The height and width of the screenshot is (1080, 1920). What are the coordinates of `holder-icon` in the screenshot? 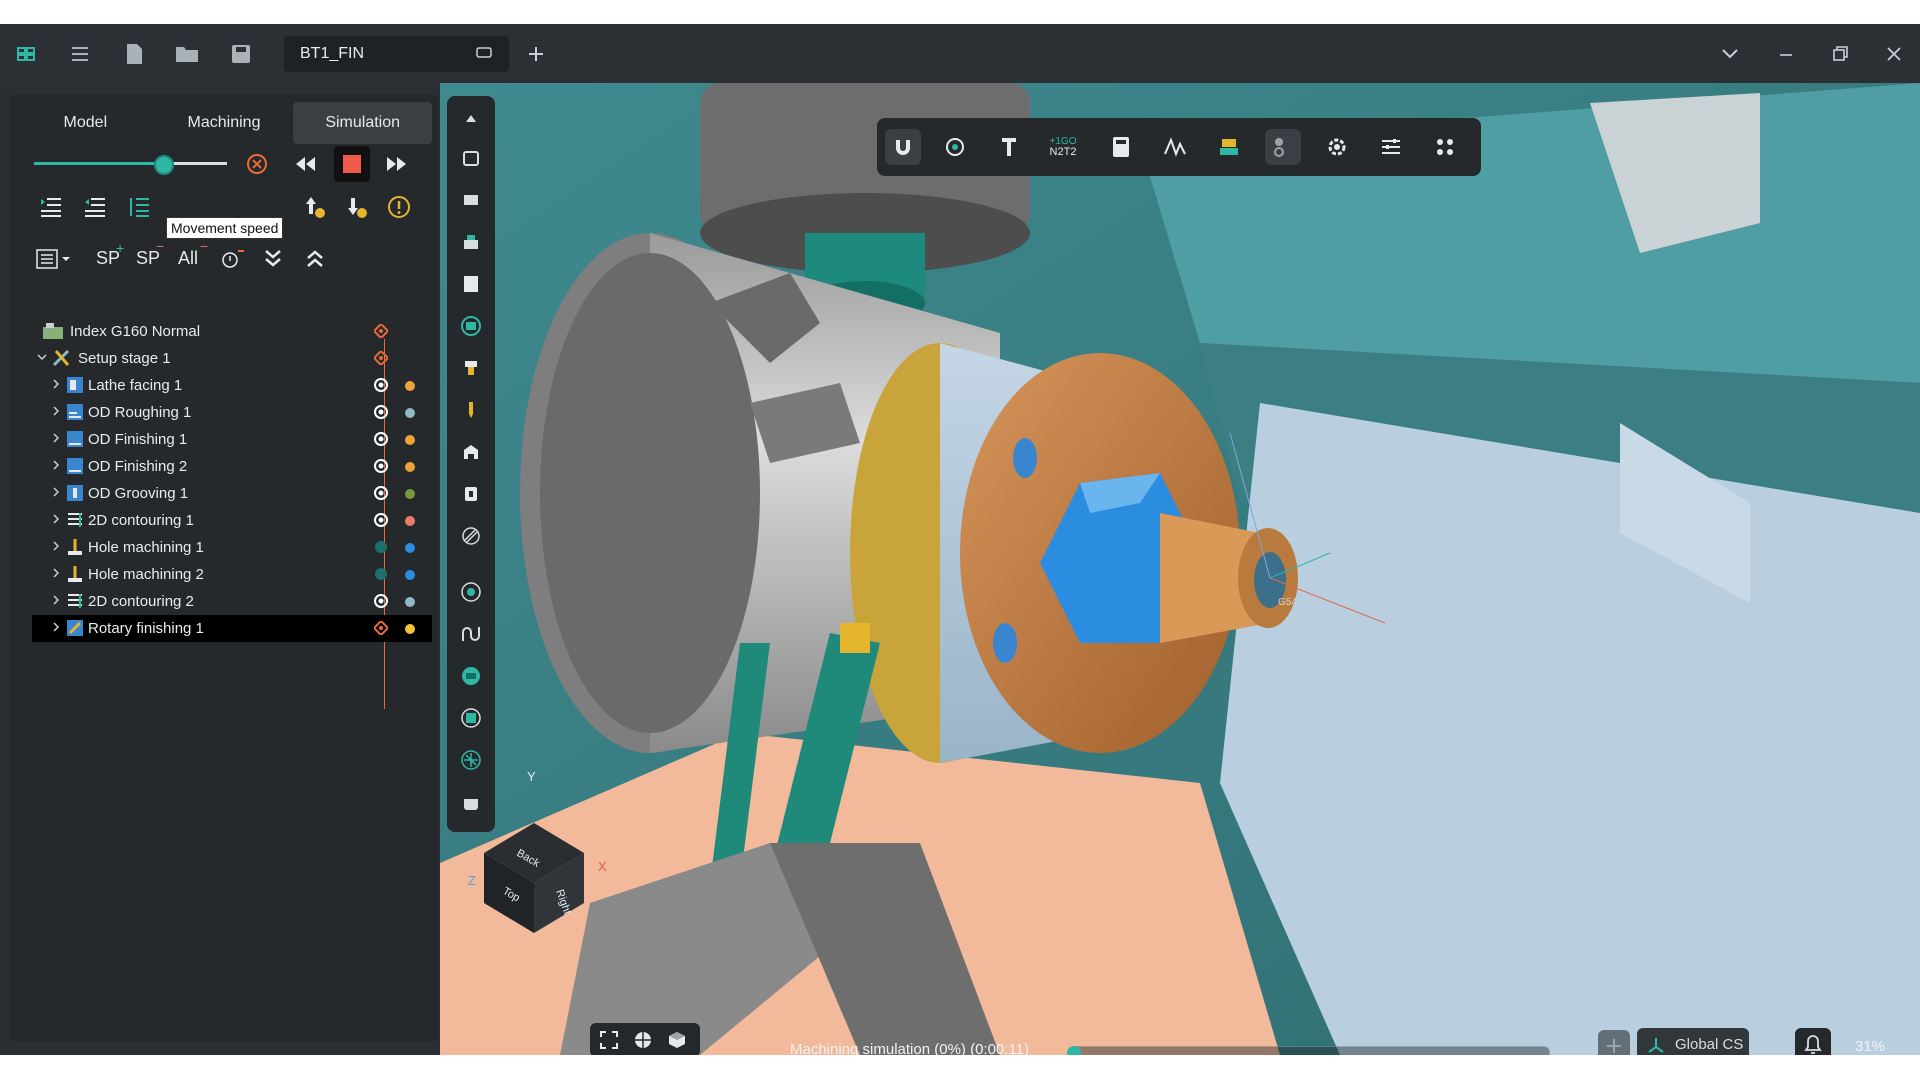 It's located at (471, 368).